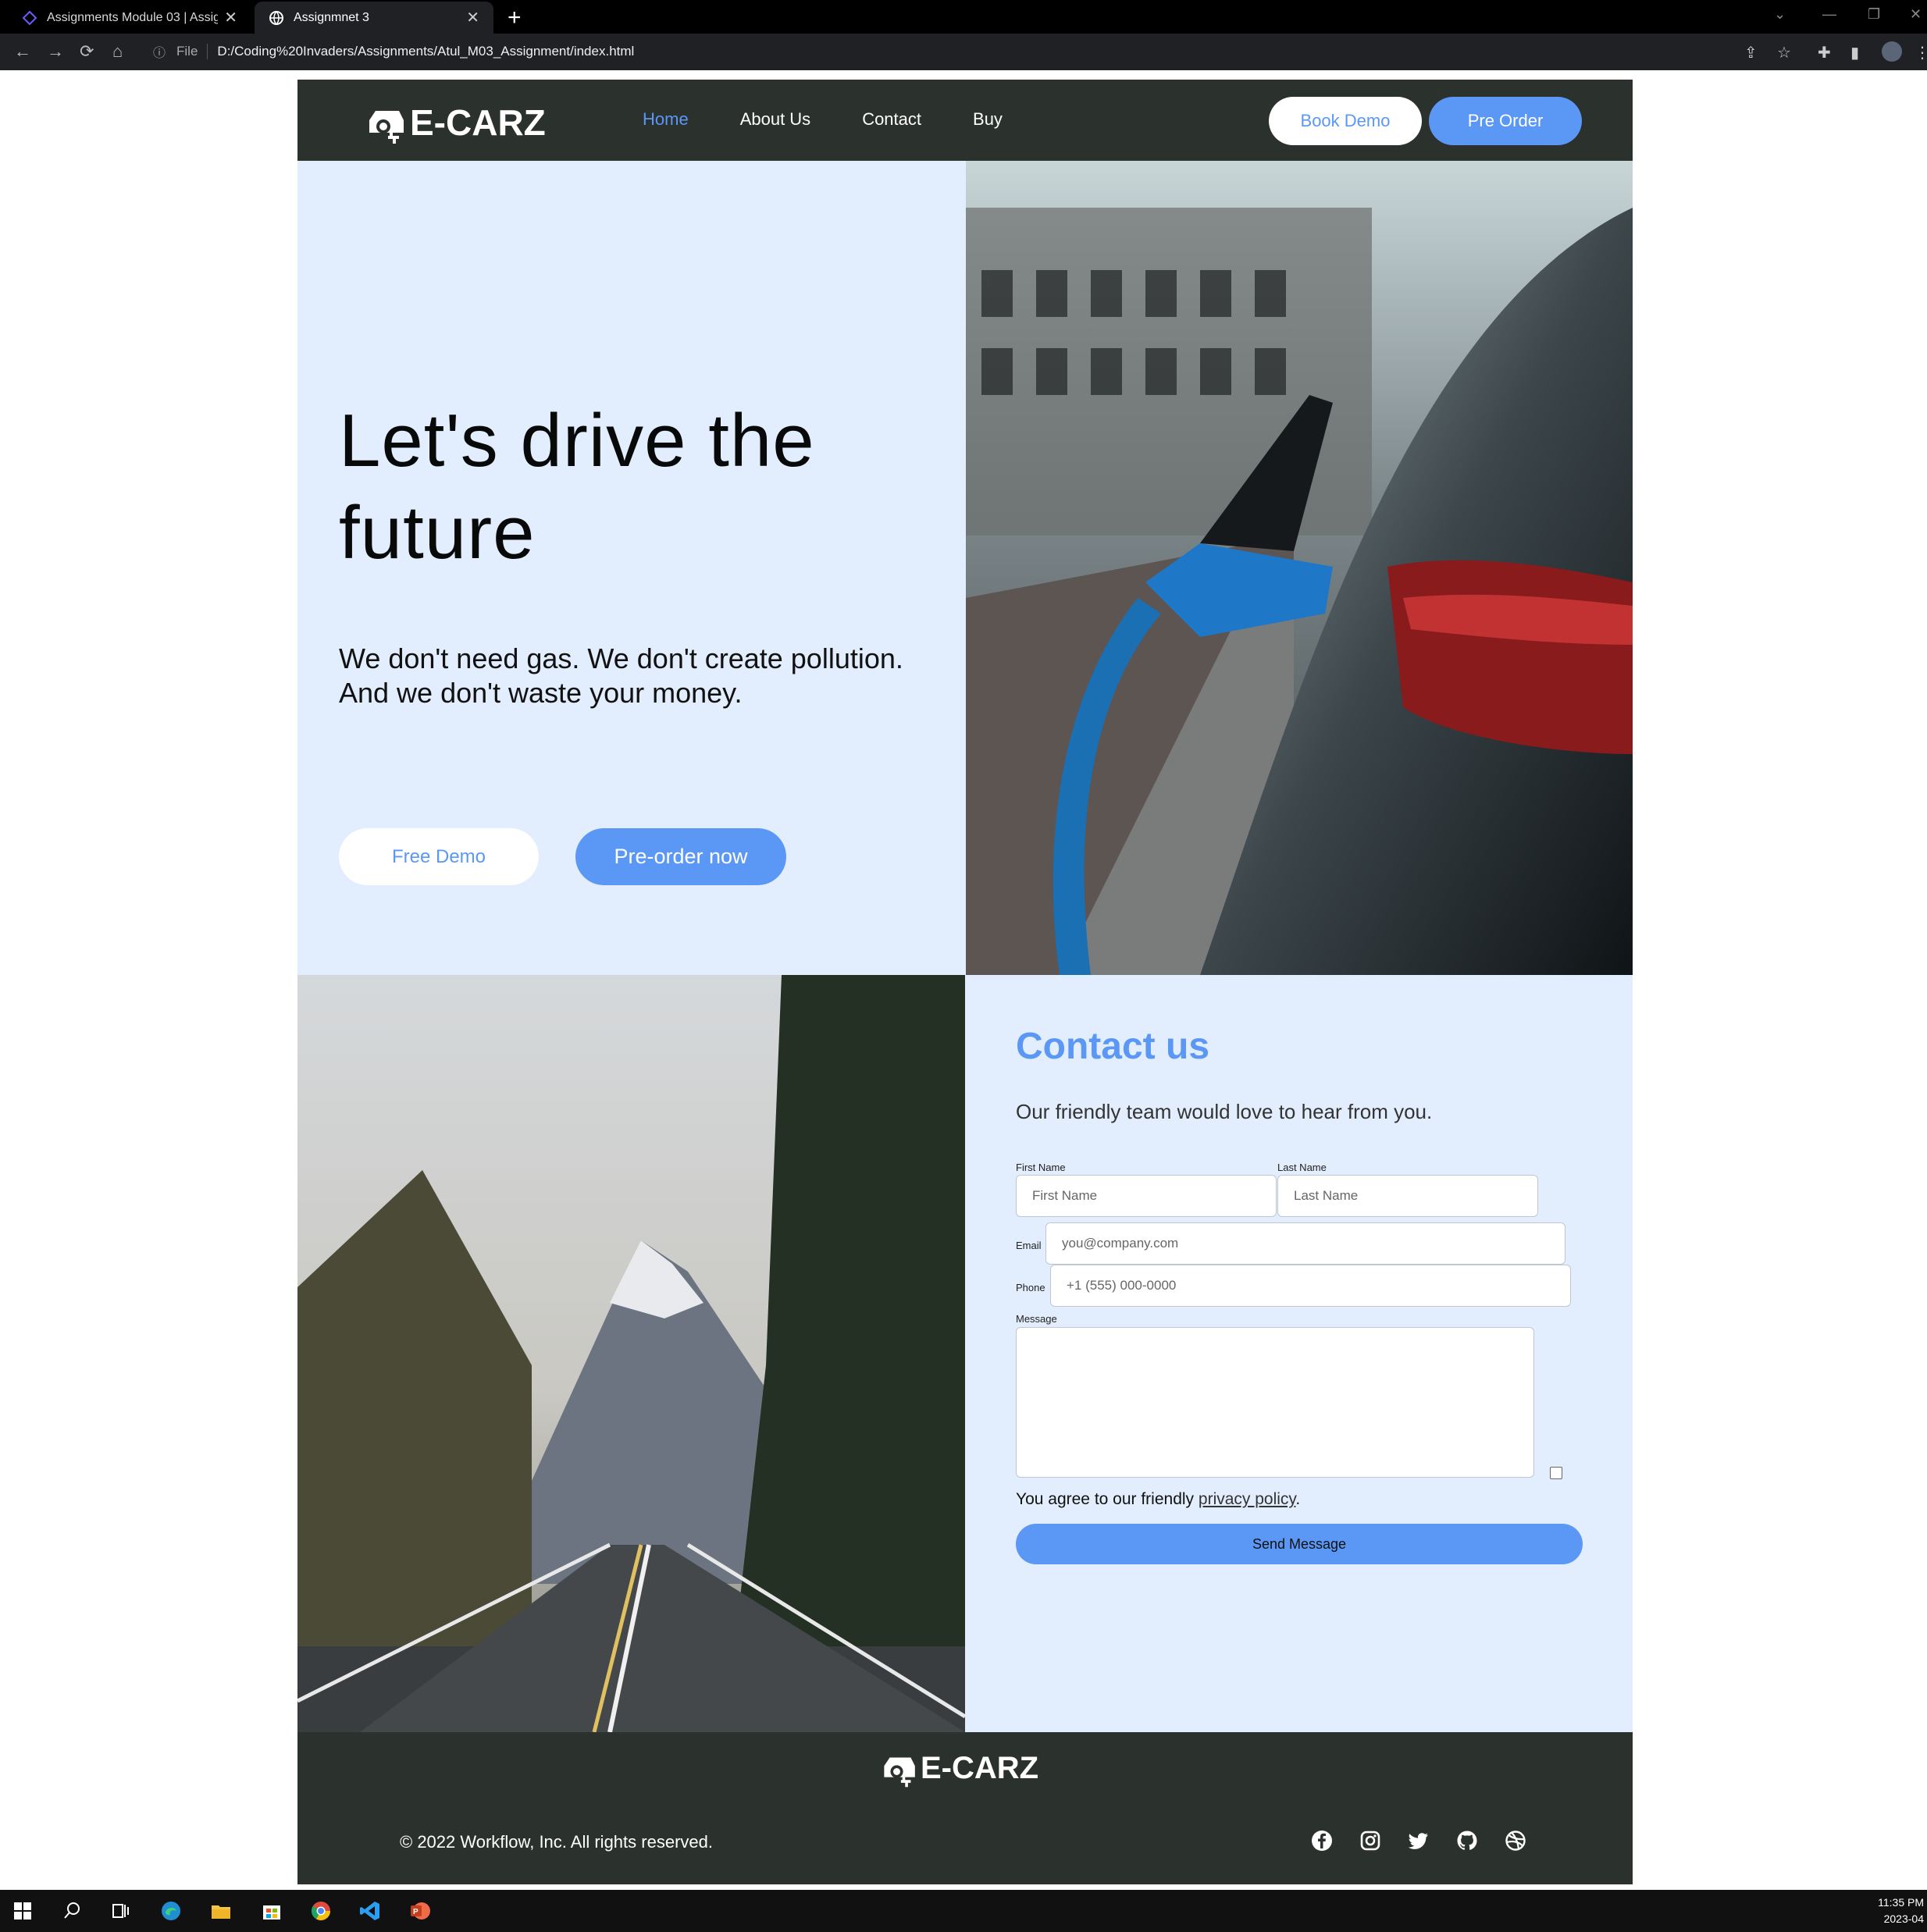 The width and height of the screenshot is (1927, 1932). Describe the element at coordinates (1345, 121) in the screenshot. I see `book-demo-button: Book Demo` at that location.